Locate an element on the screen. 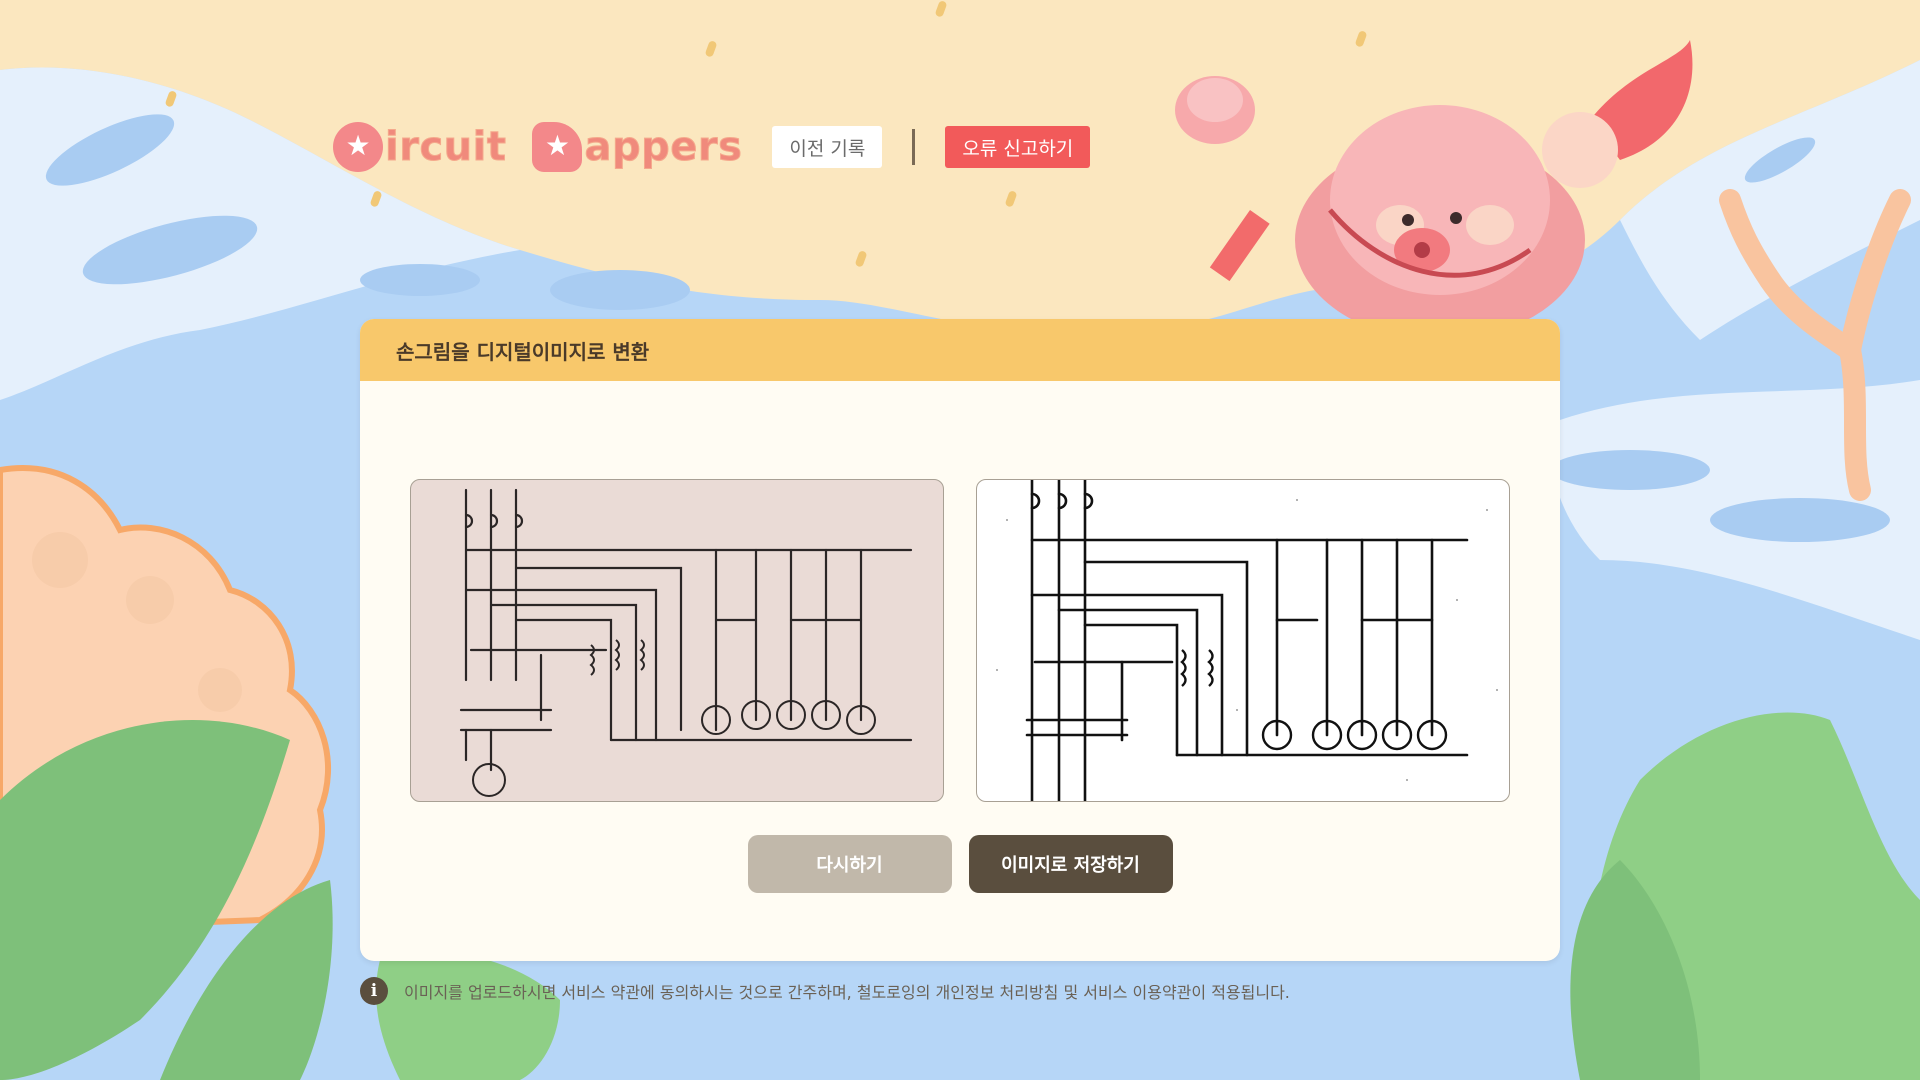 The width and height of the screenshot is (1920, 1080). app-logo: ★ ircuit ★ appers is located at coordinates (550, 147).